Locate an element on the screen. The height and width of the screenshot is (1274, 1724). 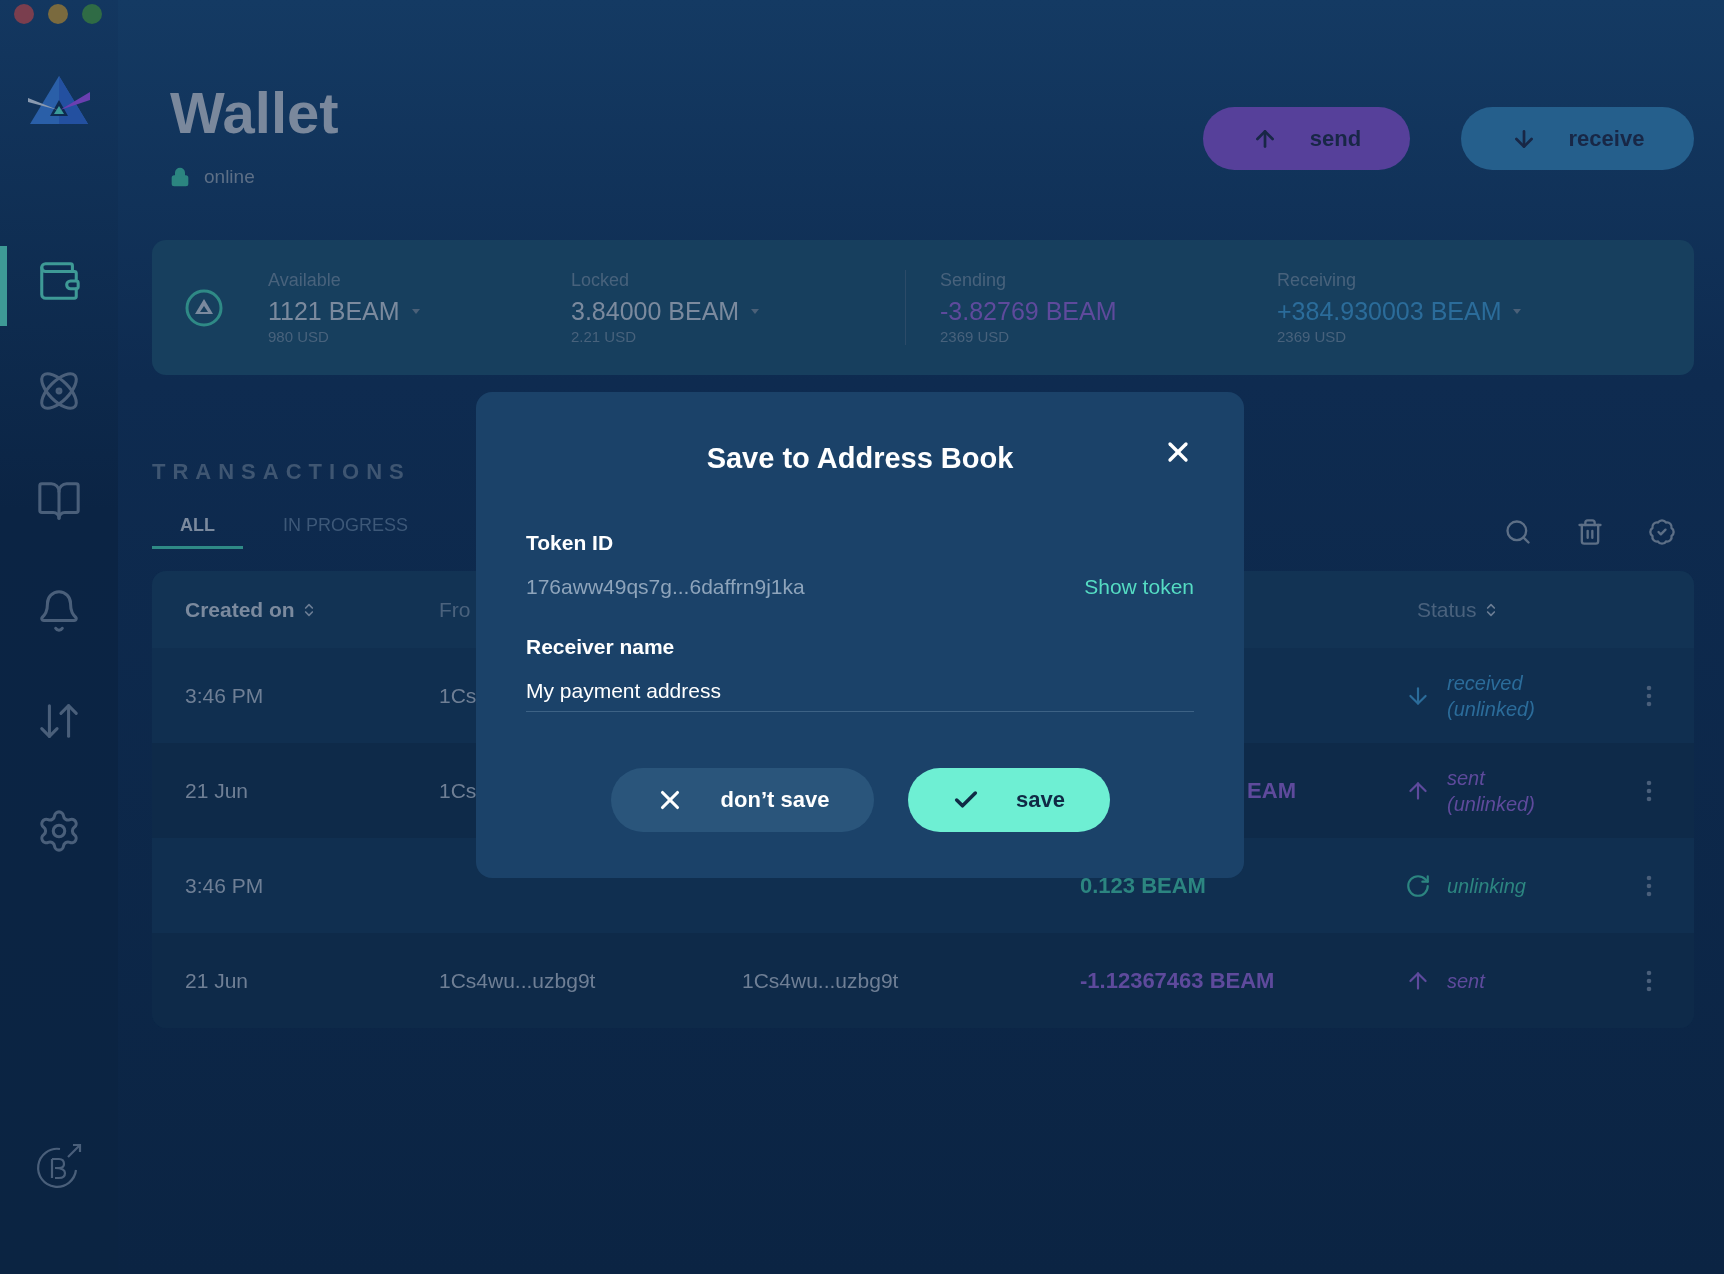
status-text: online is located at coordinates (229, 177).